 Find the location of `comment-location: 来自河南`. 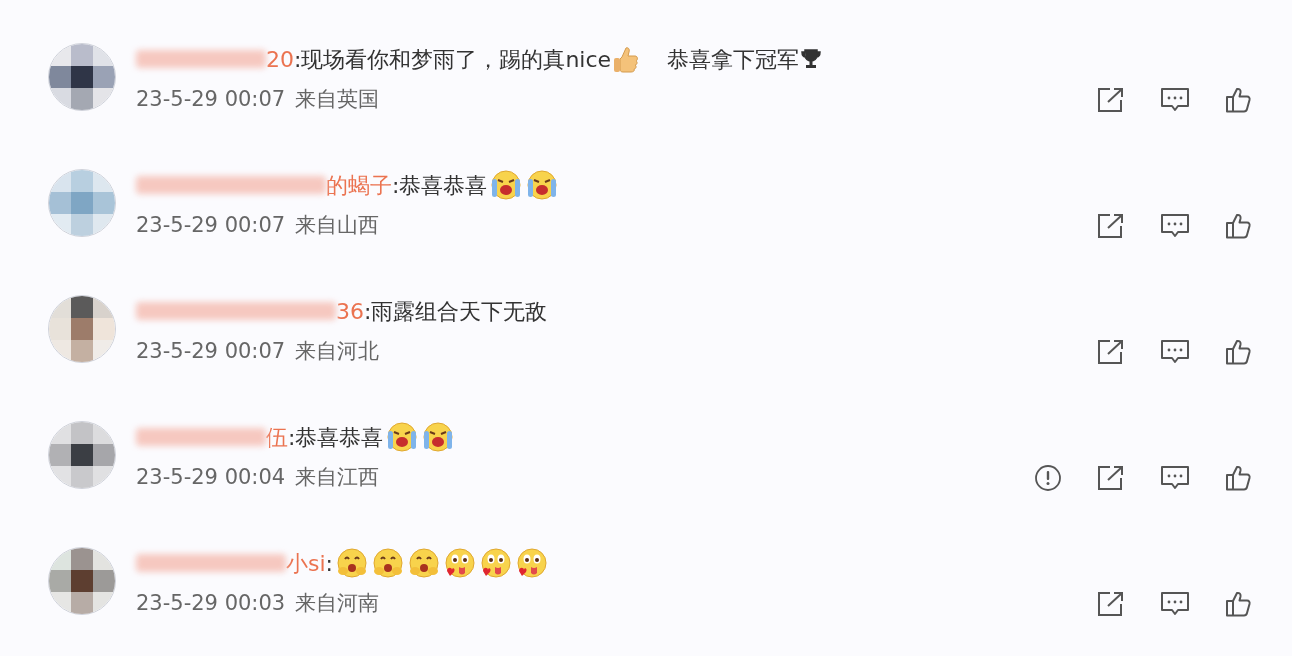

comment-location: 来自河南 is located at coordinates (337, 604).